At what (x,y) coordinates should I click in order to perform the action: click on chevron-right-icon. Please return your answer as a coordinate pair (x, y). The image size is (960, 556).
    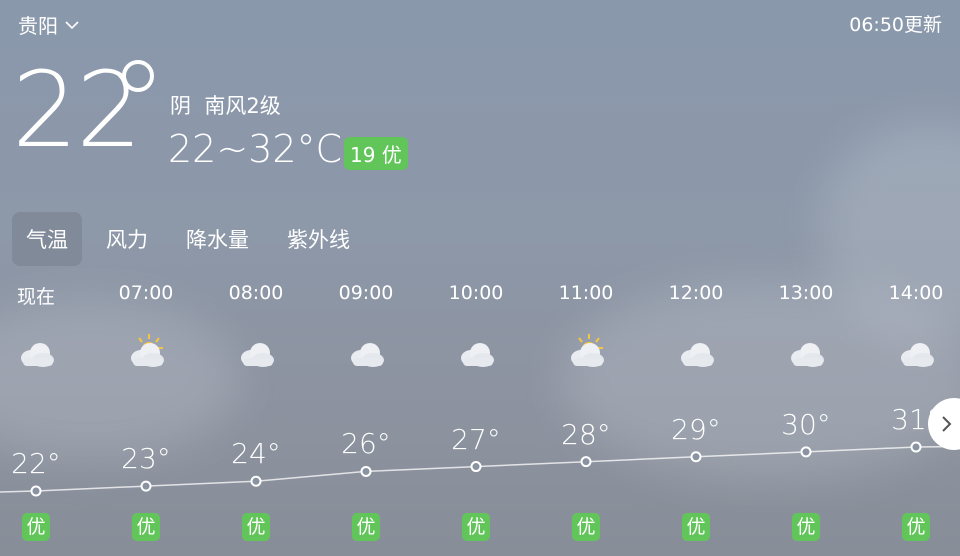
    Looking at the image, I should click on (947, 424).